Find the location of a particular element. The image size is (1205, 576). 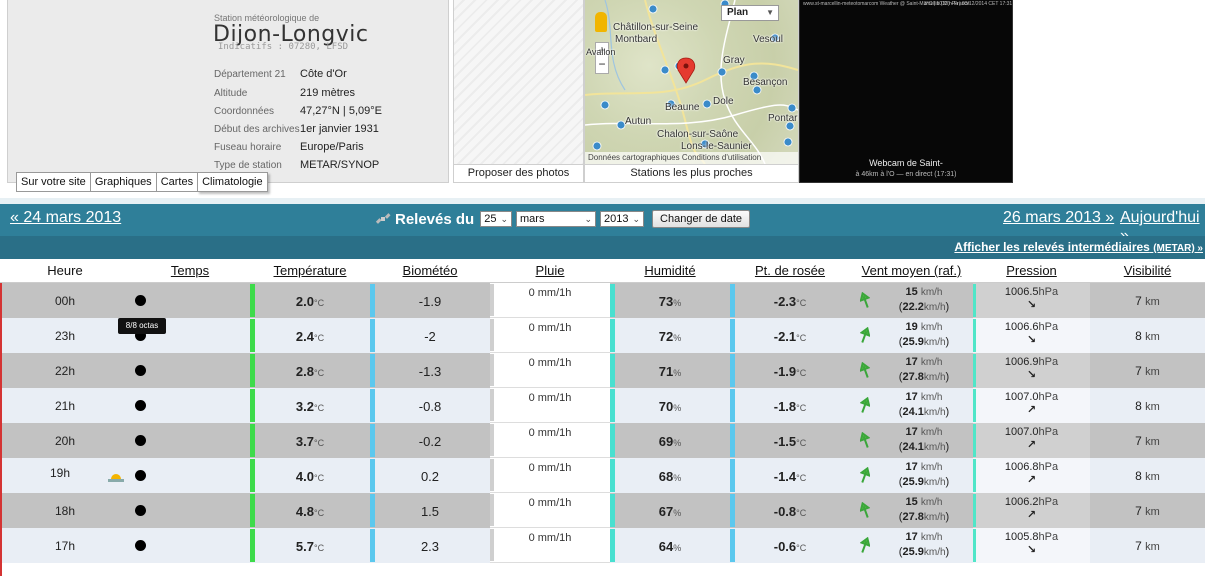

temperature-number: 2.8 is located at coordinates (304, 371).